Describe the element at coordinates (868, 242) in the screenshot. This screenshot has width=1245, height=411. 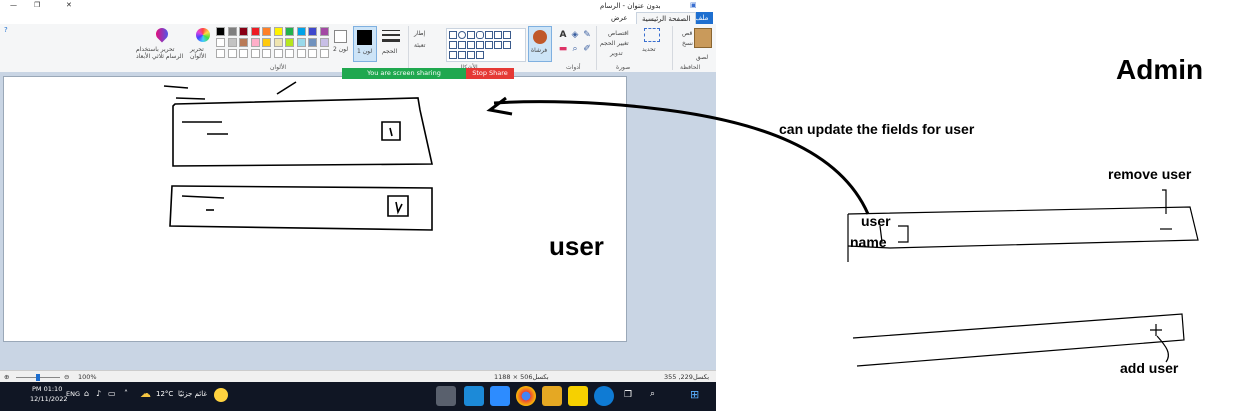
I see `field-name-label: name` at that location.